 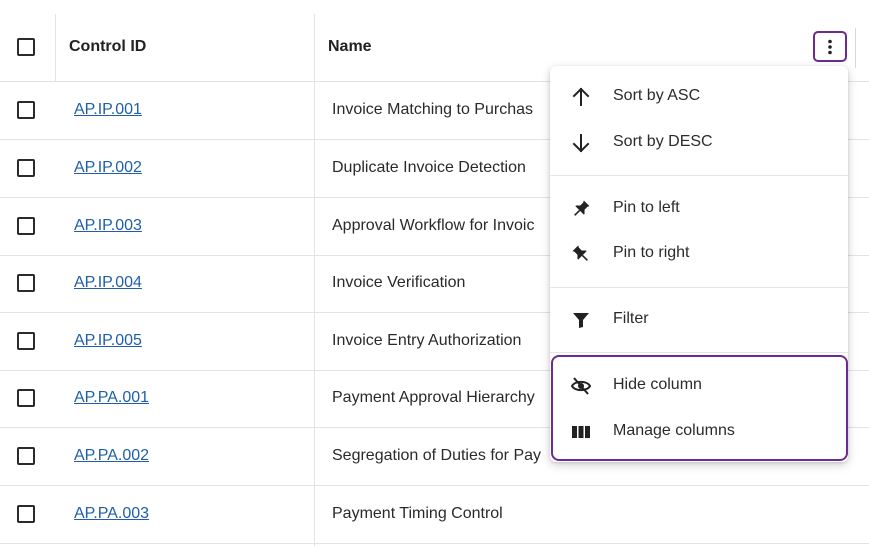 I want to click on control-name: Payment Approval Hierarchy, so click(x=433, y=397).